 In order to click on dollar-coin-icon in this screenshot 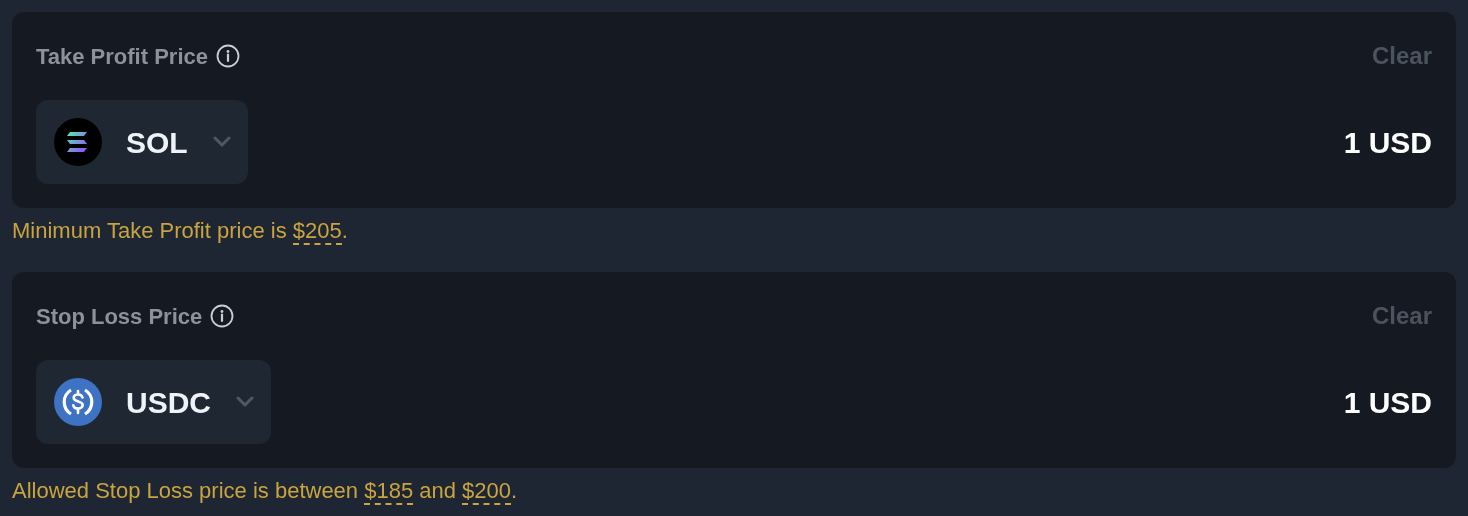, I will do `click(78, 402)`.